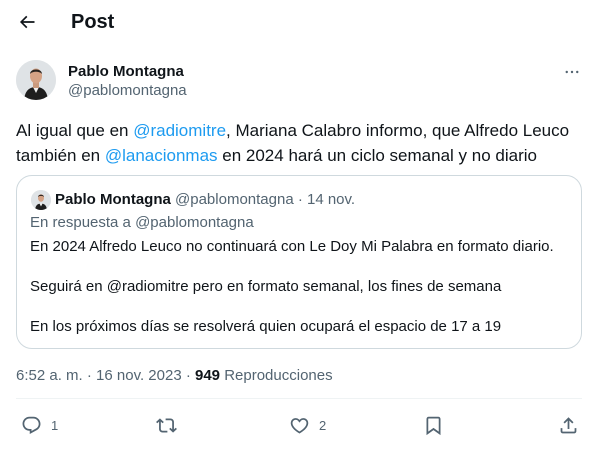 The height and width of the screenshot is (453, 597). What do you see at coordinates (299, 425) in the screenshot?
I see `heart-icon` at bounding box center [299, 425].